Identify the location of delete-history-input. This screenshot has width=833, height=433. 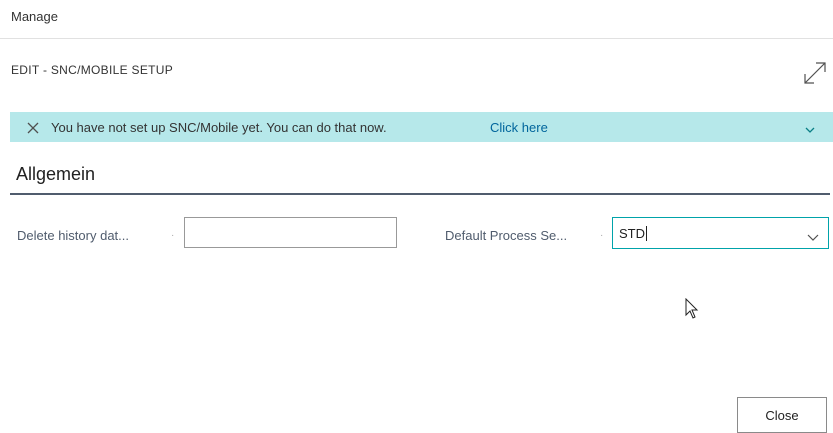
(290, 232).